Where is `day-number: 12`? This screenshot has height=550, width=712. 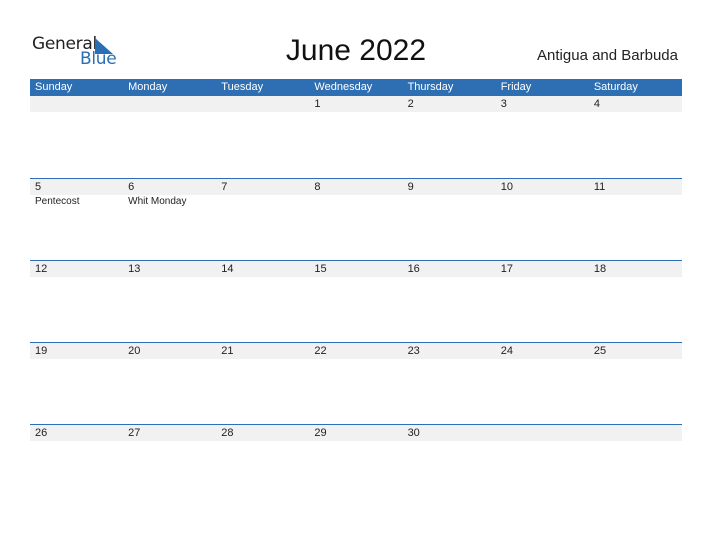 day-number: 12 is located at coordinates (41, 269).